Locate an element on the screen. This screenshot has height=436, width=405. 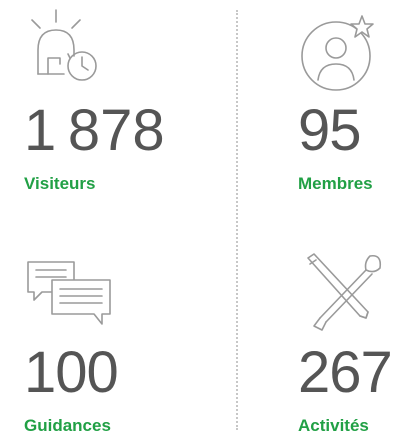
visitors-count: 1 878 is located at coordinates (95, 130).